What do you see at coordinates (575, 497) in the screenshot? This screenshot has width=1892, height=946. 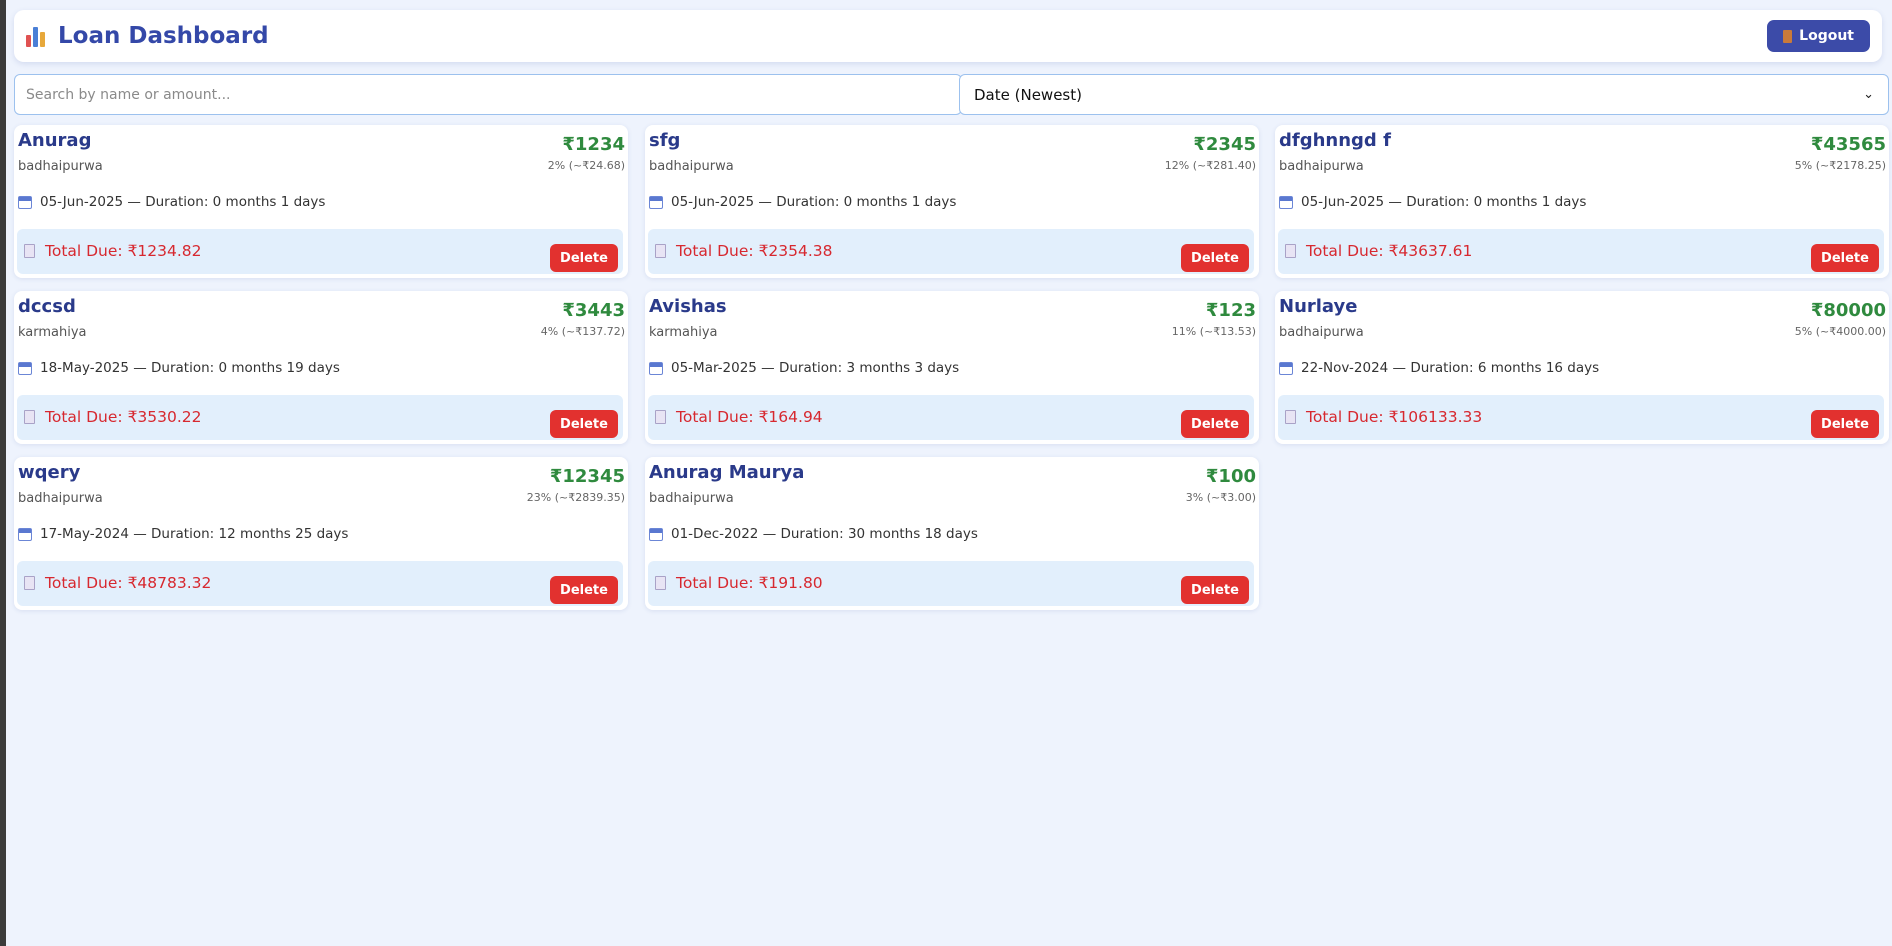 I see `interest-rate: 23% (~₹2839.35)` at bounding box center [575, 497].